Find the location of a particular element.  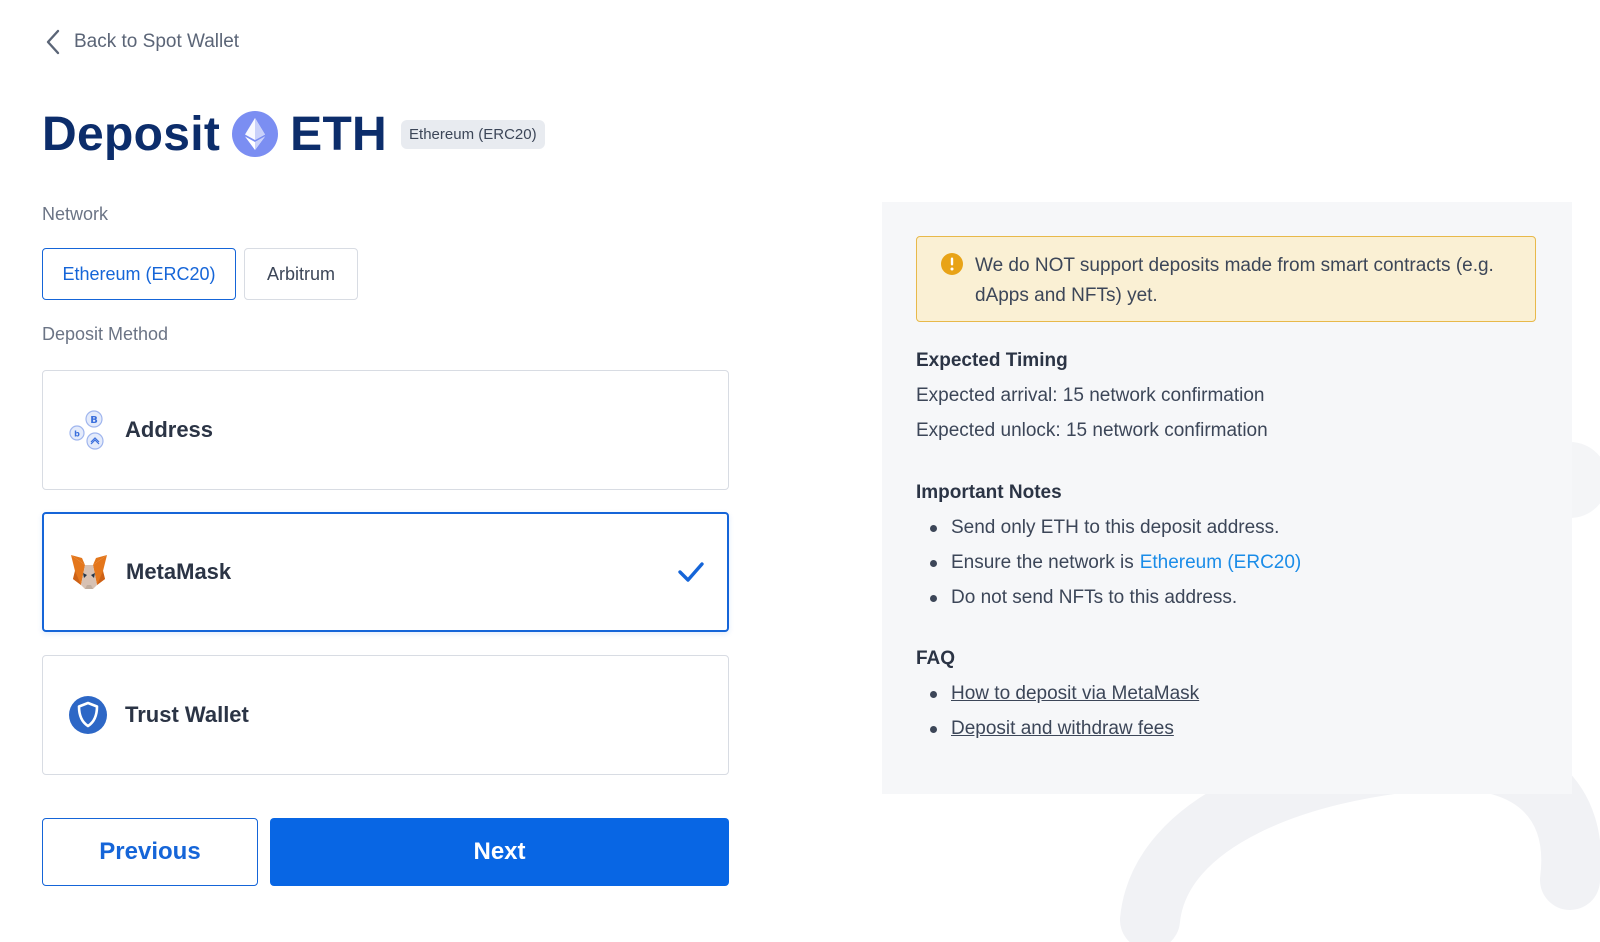

ethereum-icon is located at coordinates (255, 134).